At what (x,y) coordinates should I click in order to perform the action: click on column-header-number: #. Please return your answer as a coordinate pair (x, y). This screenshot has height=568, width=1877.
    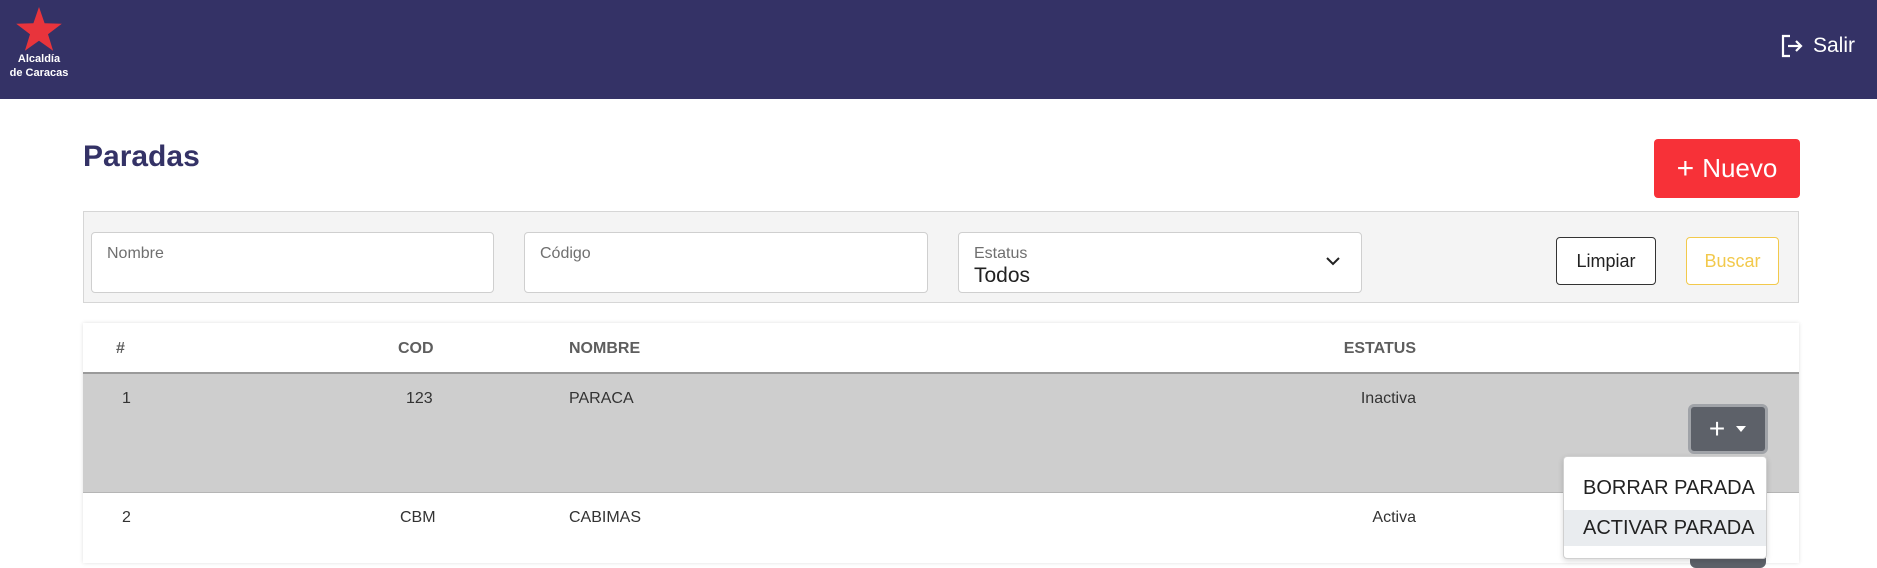
    Looking at the image, I should click on (120, 348).